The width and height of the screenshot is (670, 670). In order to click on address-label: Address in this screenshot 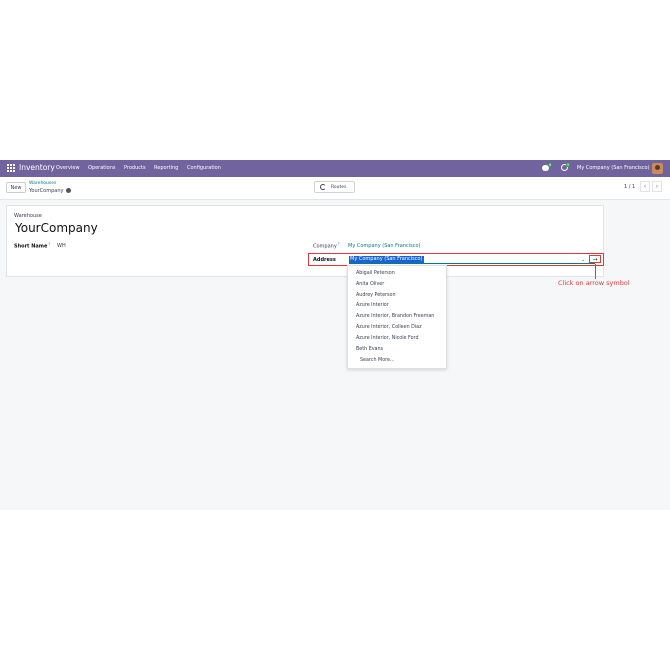, I will do `click(324, 260)`.